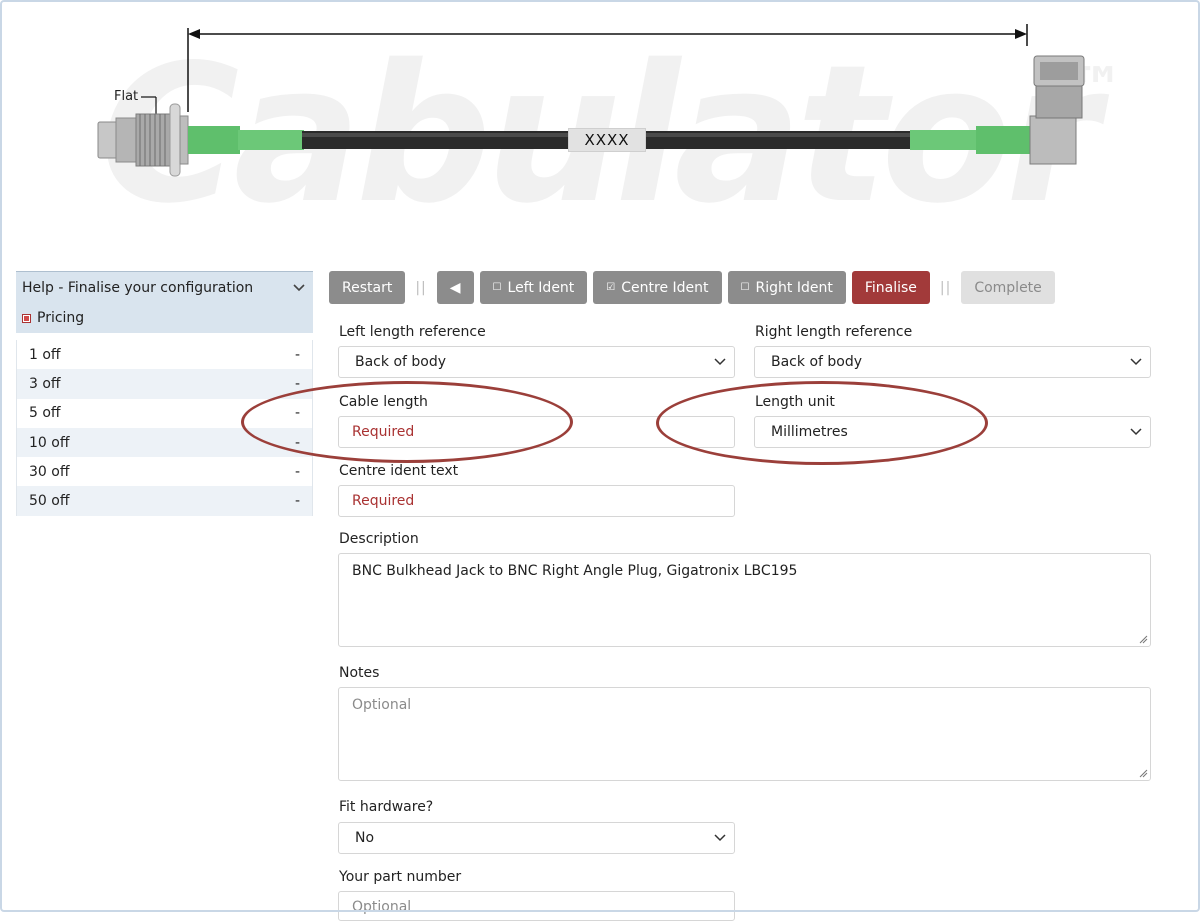 The height and width of the screenshot is (921, 1200). Describe the element at coordinates (834, 332) in the screenshot. I see `right-ref-label: Right length reference` at that location.